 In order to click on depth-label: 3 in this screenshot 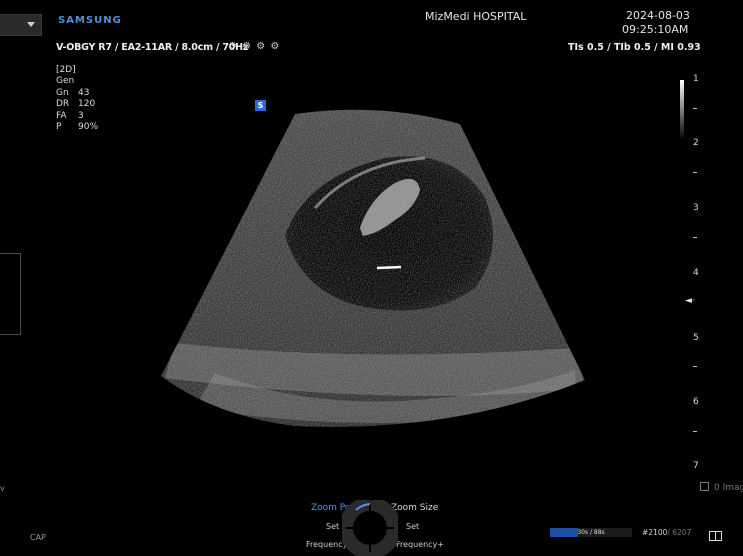, I will do `click(696, 208)`.